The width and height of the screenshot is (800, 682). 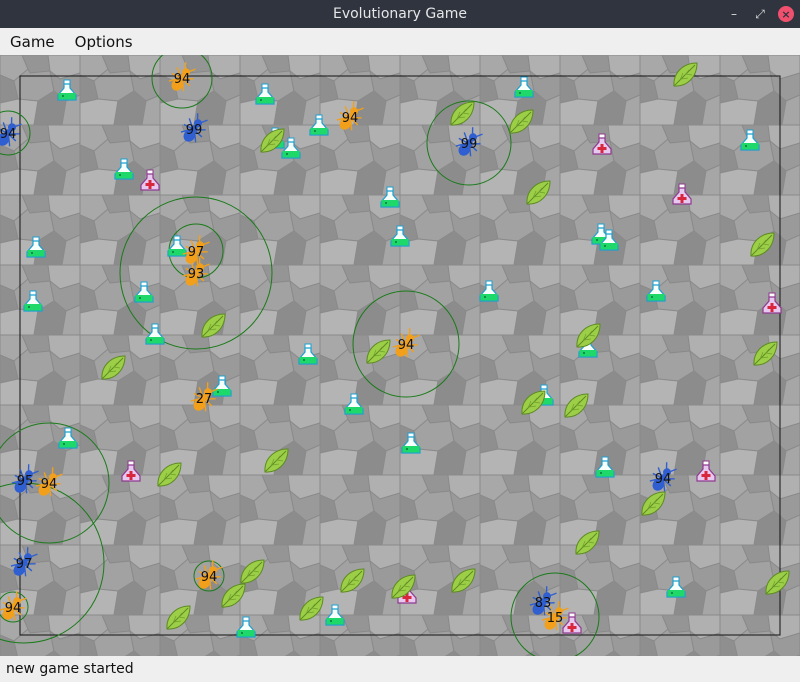 I want to click on title-bar: Evolutionary Game – ⤢ ×, so click(x=400, y=14).